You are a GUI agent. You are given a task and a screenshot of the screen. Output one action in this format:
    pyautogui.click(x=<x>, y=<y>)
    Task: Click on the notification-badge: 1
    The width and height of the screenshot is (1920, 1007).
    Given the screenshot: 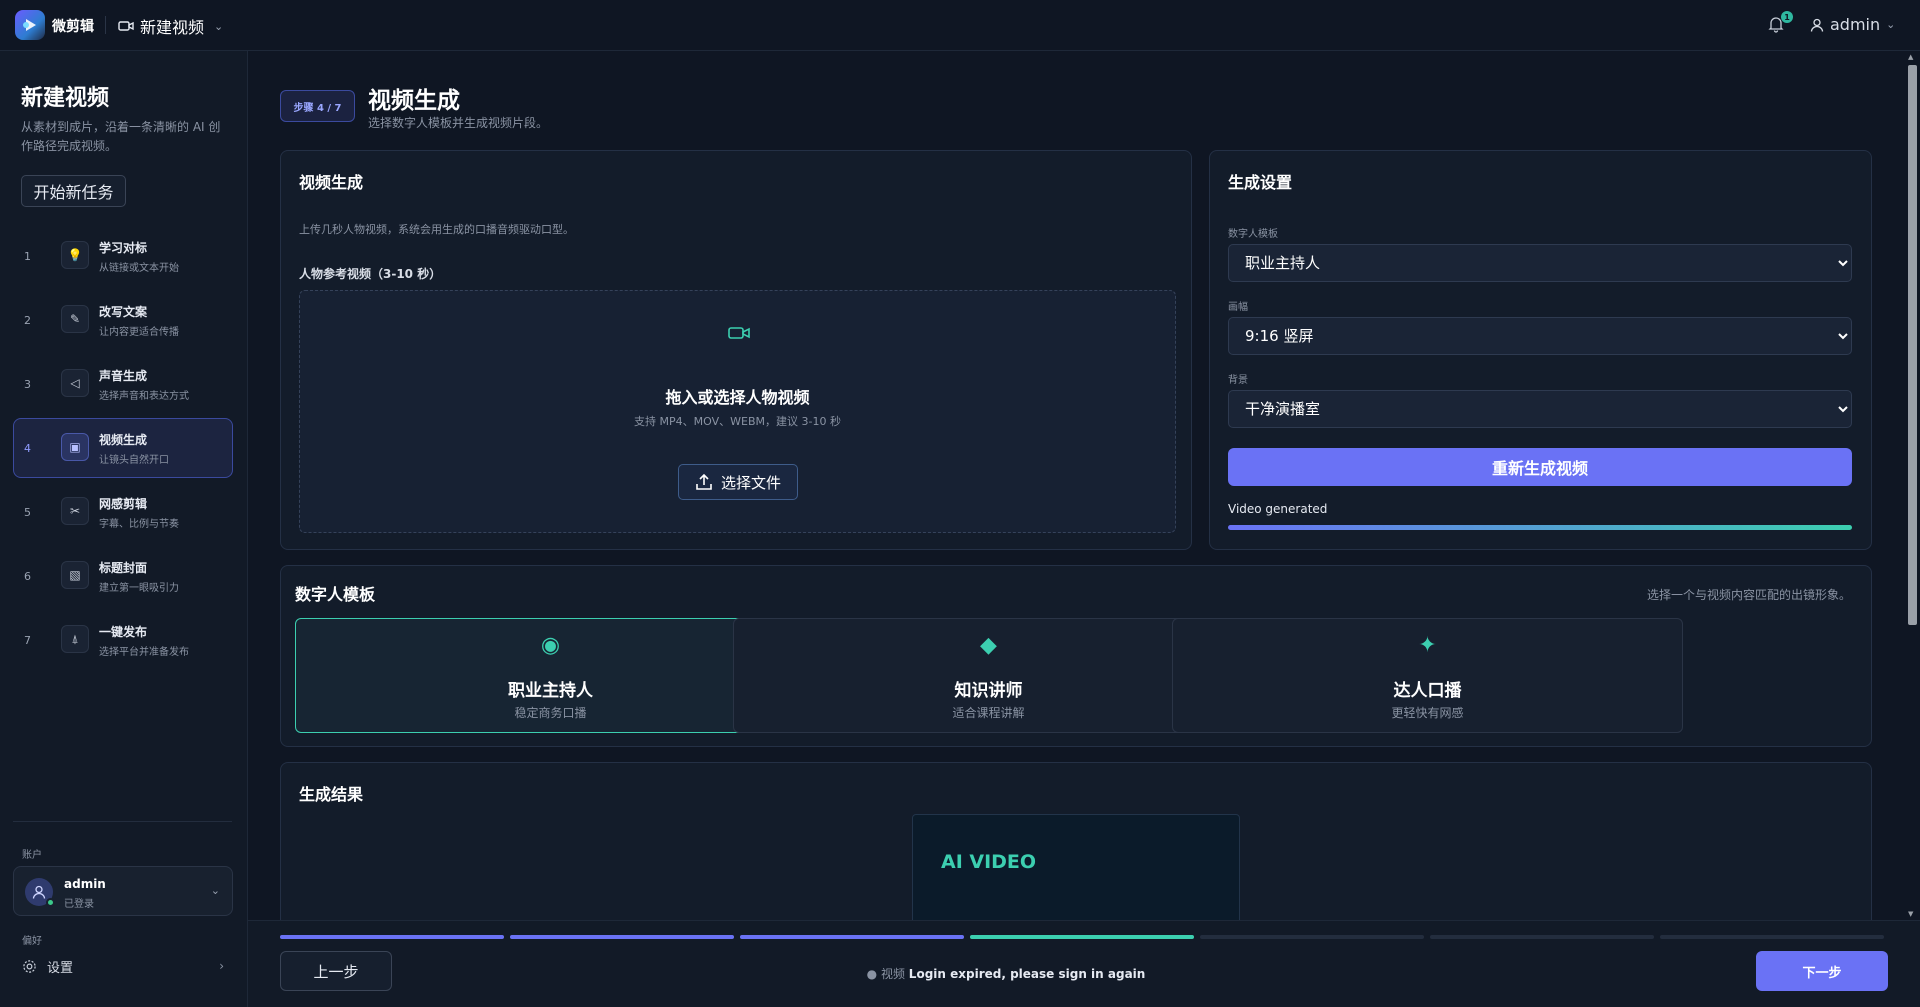 What is the action you would take?
    pyautogui.click(x=1787, y=17)
    